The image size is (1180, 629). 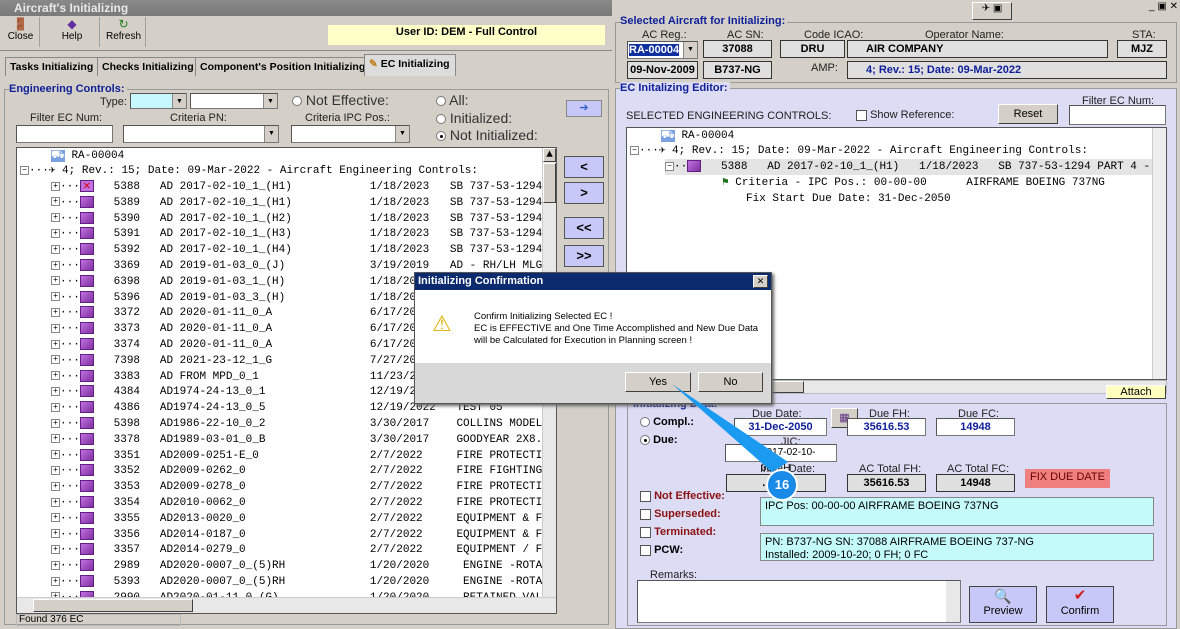 I want to click on step-number: 16, so click(x=782, y=484).